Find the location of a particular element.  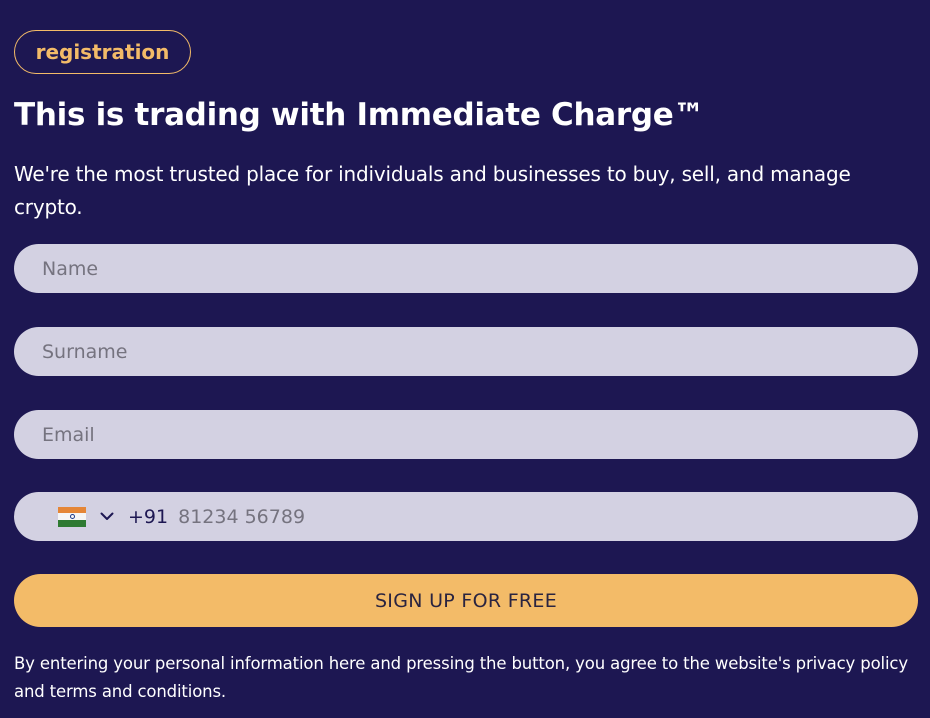

email-field-wrapper is located at coordinates (466, 434).